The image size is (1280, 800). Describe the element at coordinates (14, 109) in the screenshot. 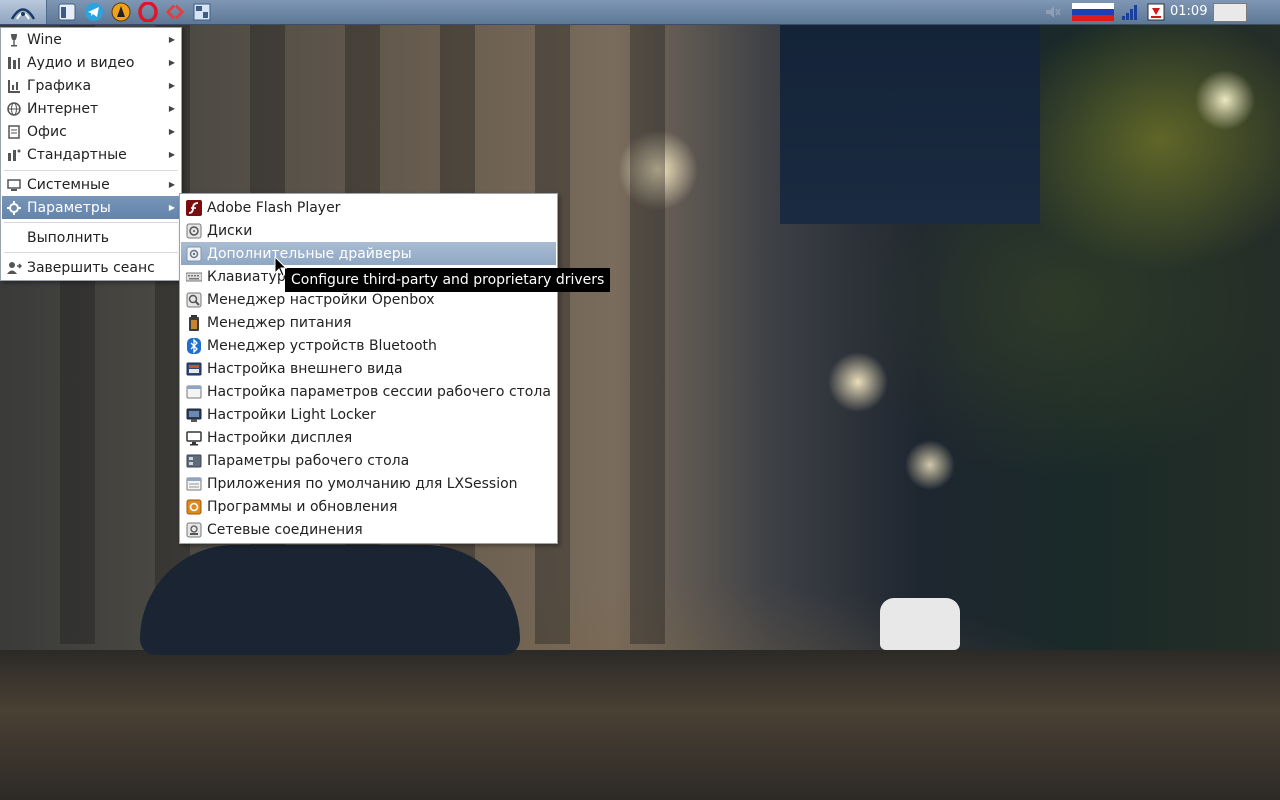

I see `internet-icon` at that location.